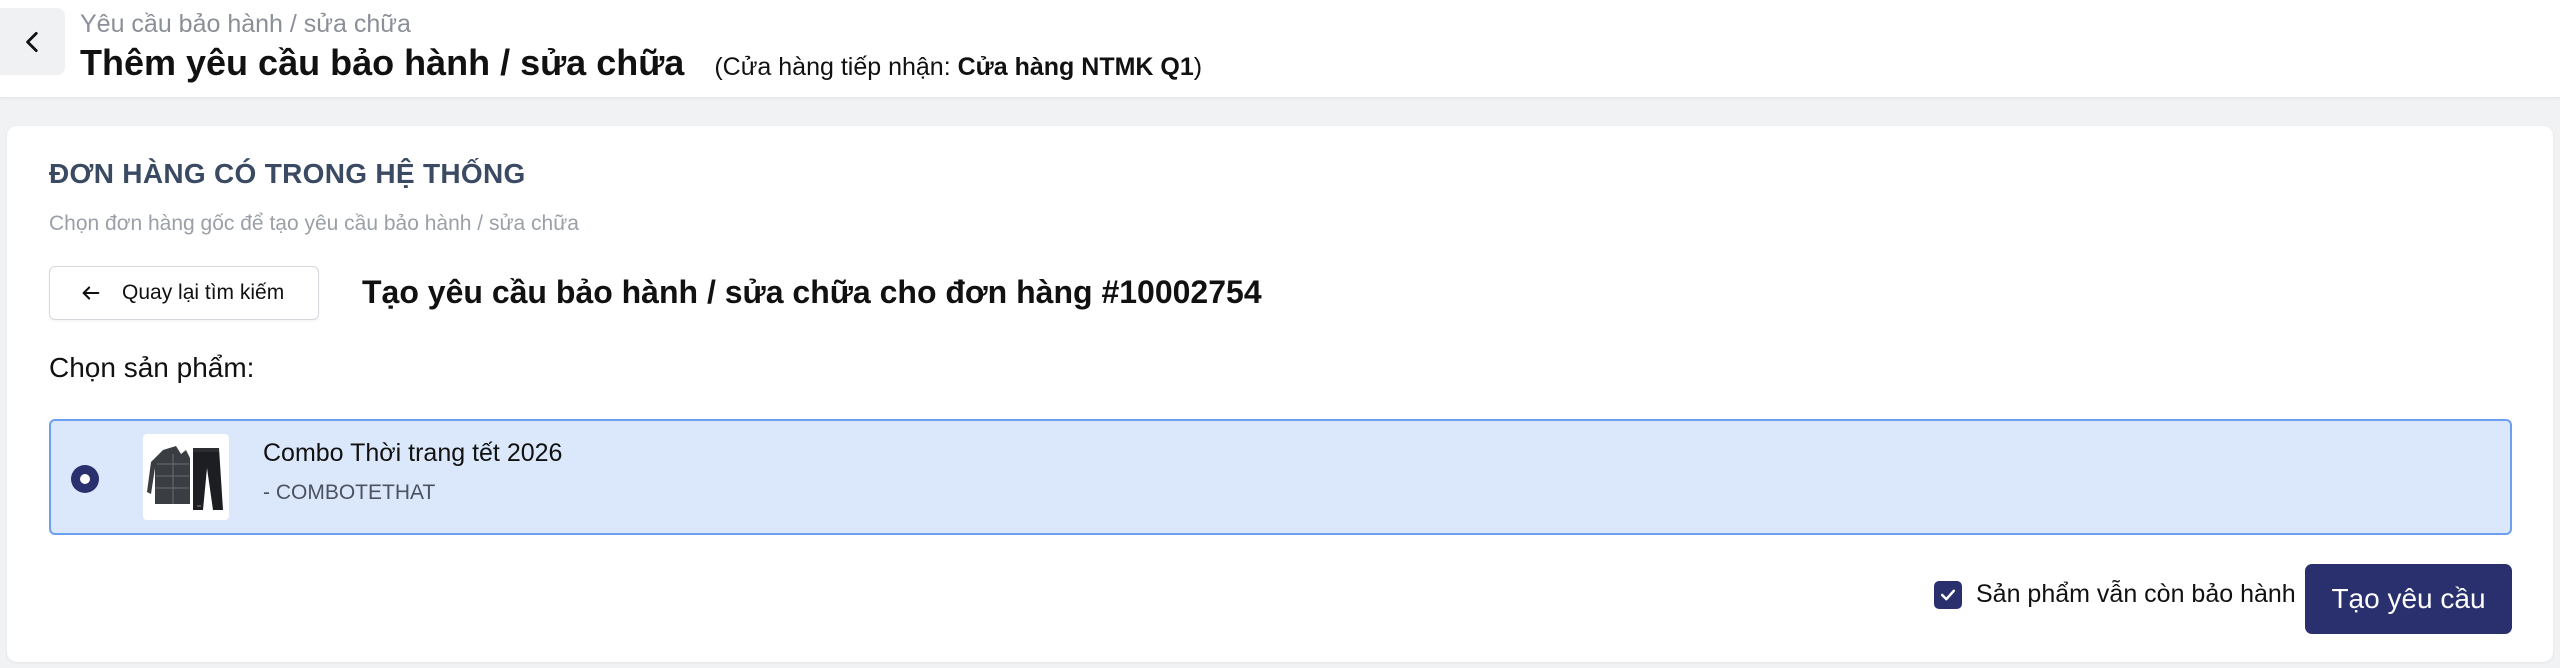  I want to click on chevron-left-icon, so click(31, 41).